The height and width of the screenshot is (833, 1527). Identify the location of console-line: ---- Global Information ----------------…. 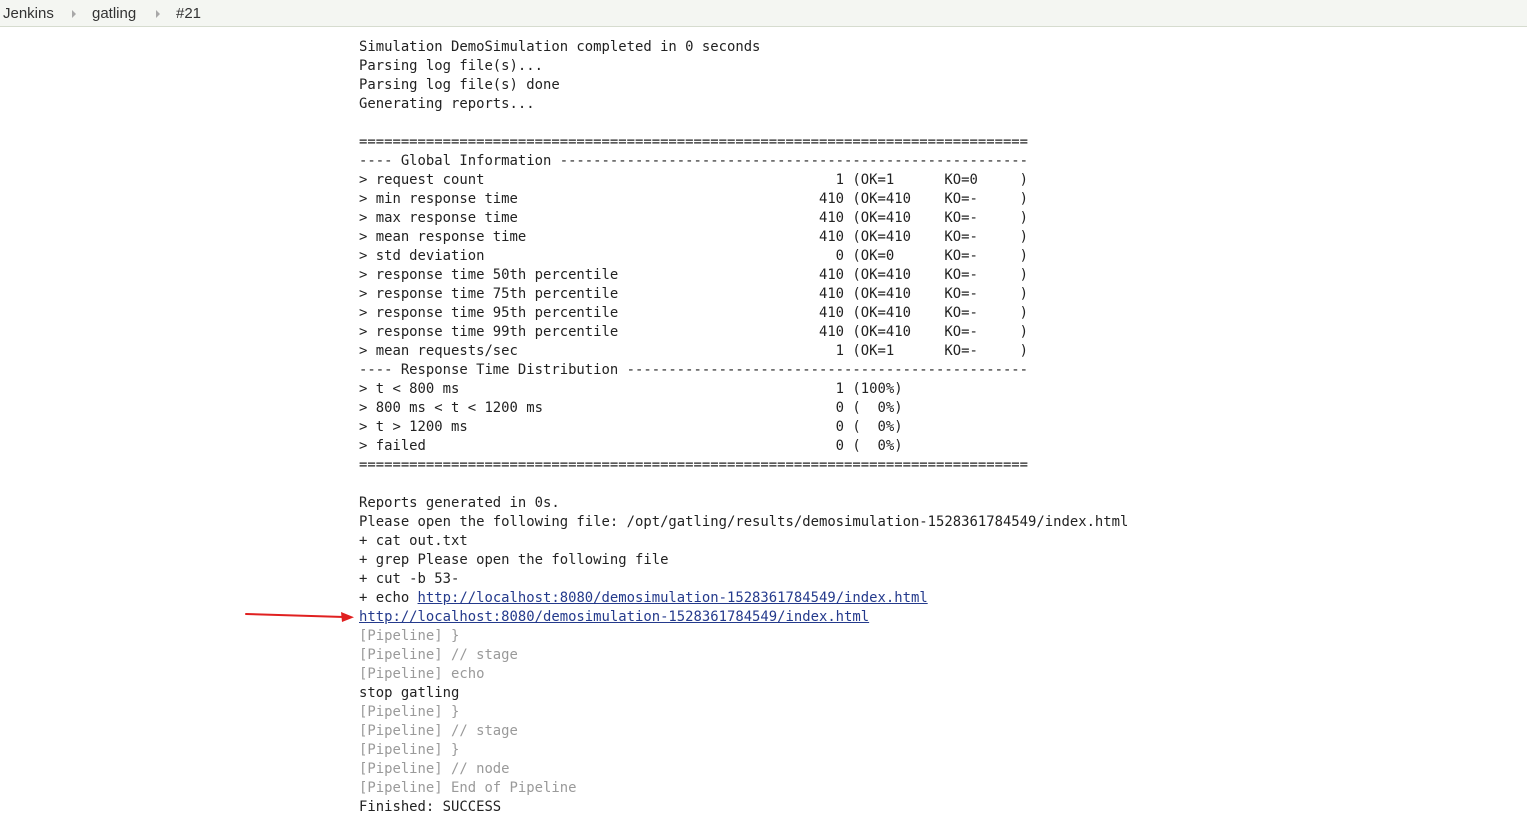
(743, 161).